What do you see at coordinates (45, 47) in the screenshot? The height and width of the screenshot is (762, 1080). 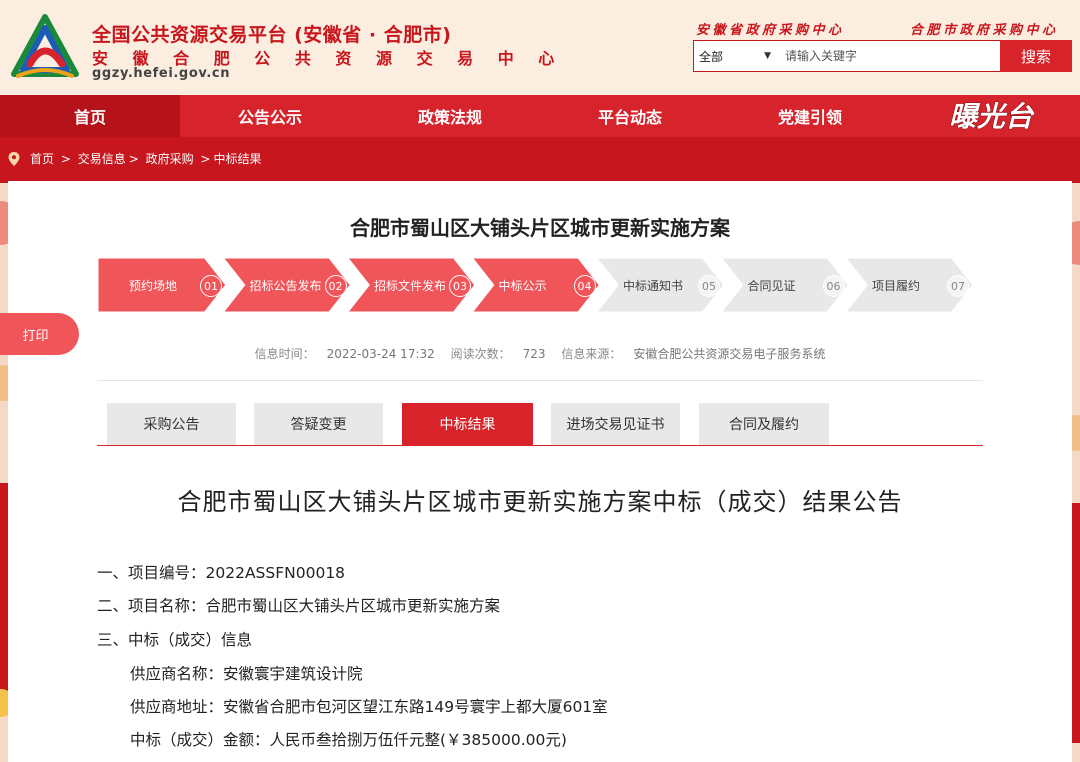 I see `site-logo-icon` at bounding box center [45, 47].